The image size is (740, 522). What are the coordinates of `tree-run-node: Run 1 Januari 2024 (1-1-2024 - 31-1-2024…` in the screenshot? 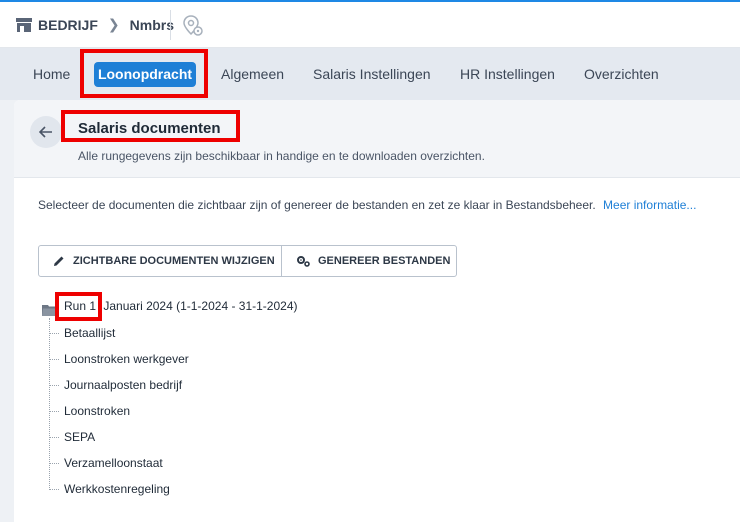 It's located at (181, 306).